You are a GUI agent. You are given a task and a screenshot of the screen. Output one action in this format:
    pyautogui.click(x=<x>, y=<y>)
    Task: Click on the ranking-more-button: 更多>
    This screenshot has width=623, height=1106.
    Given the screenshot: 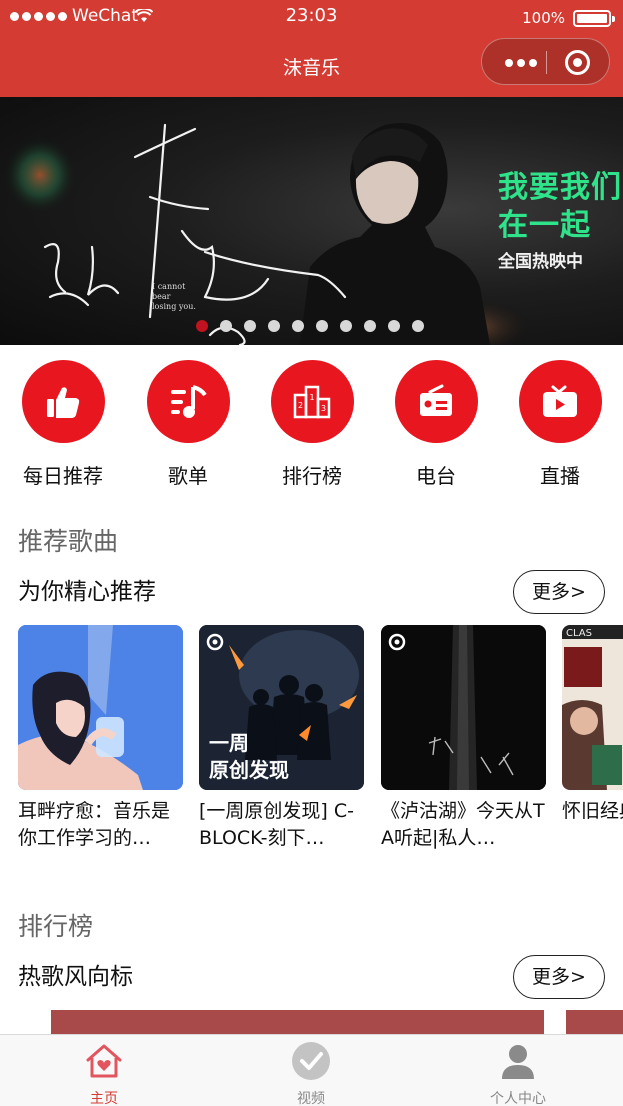 What is the action you would take?
    pyautogui.click(x=559, y=977)
    